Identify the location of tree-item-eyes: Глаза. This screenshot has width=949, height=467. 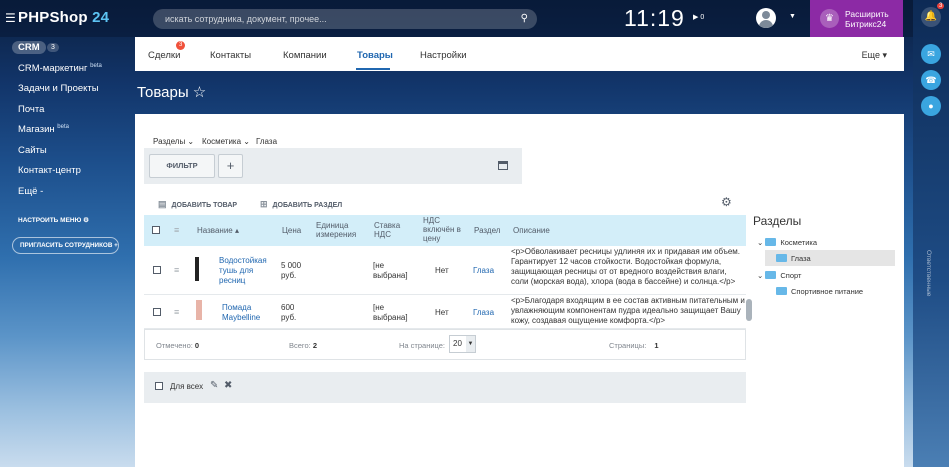
(793, 258).